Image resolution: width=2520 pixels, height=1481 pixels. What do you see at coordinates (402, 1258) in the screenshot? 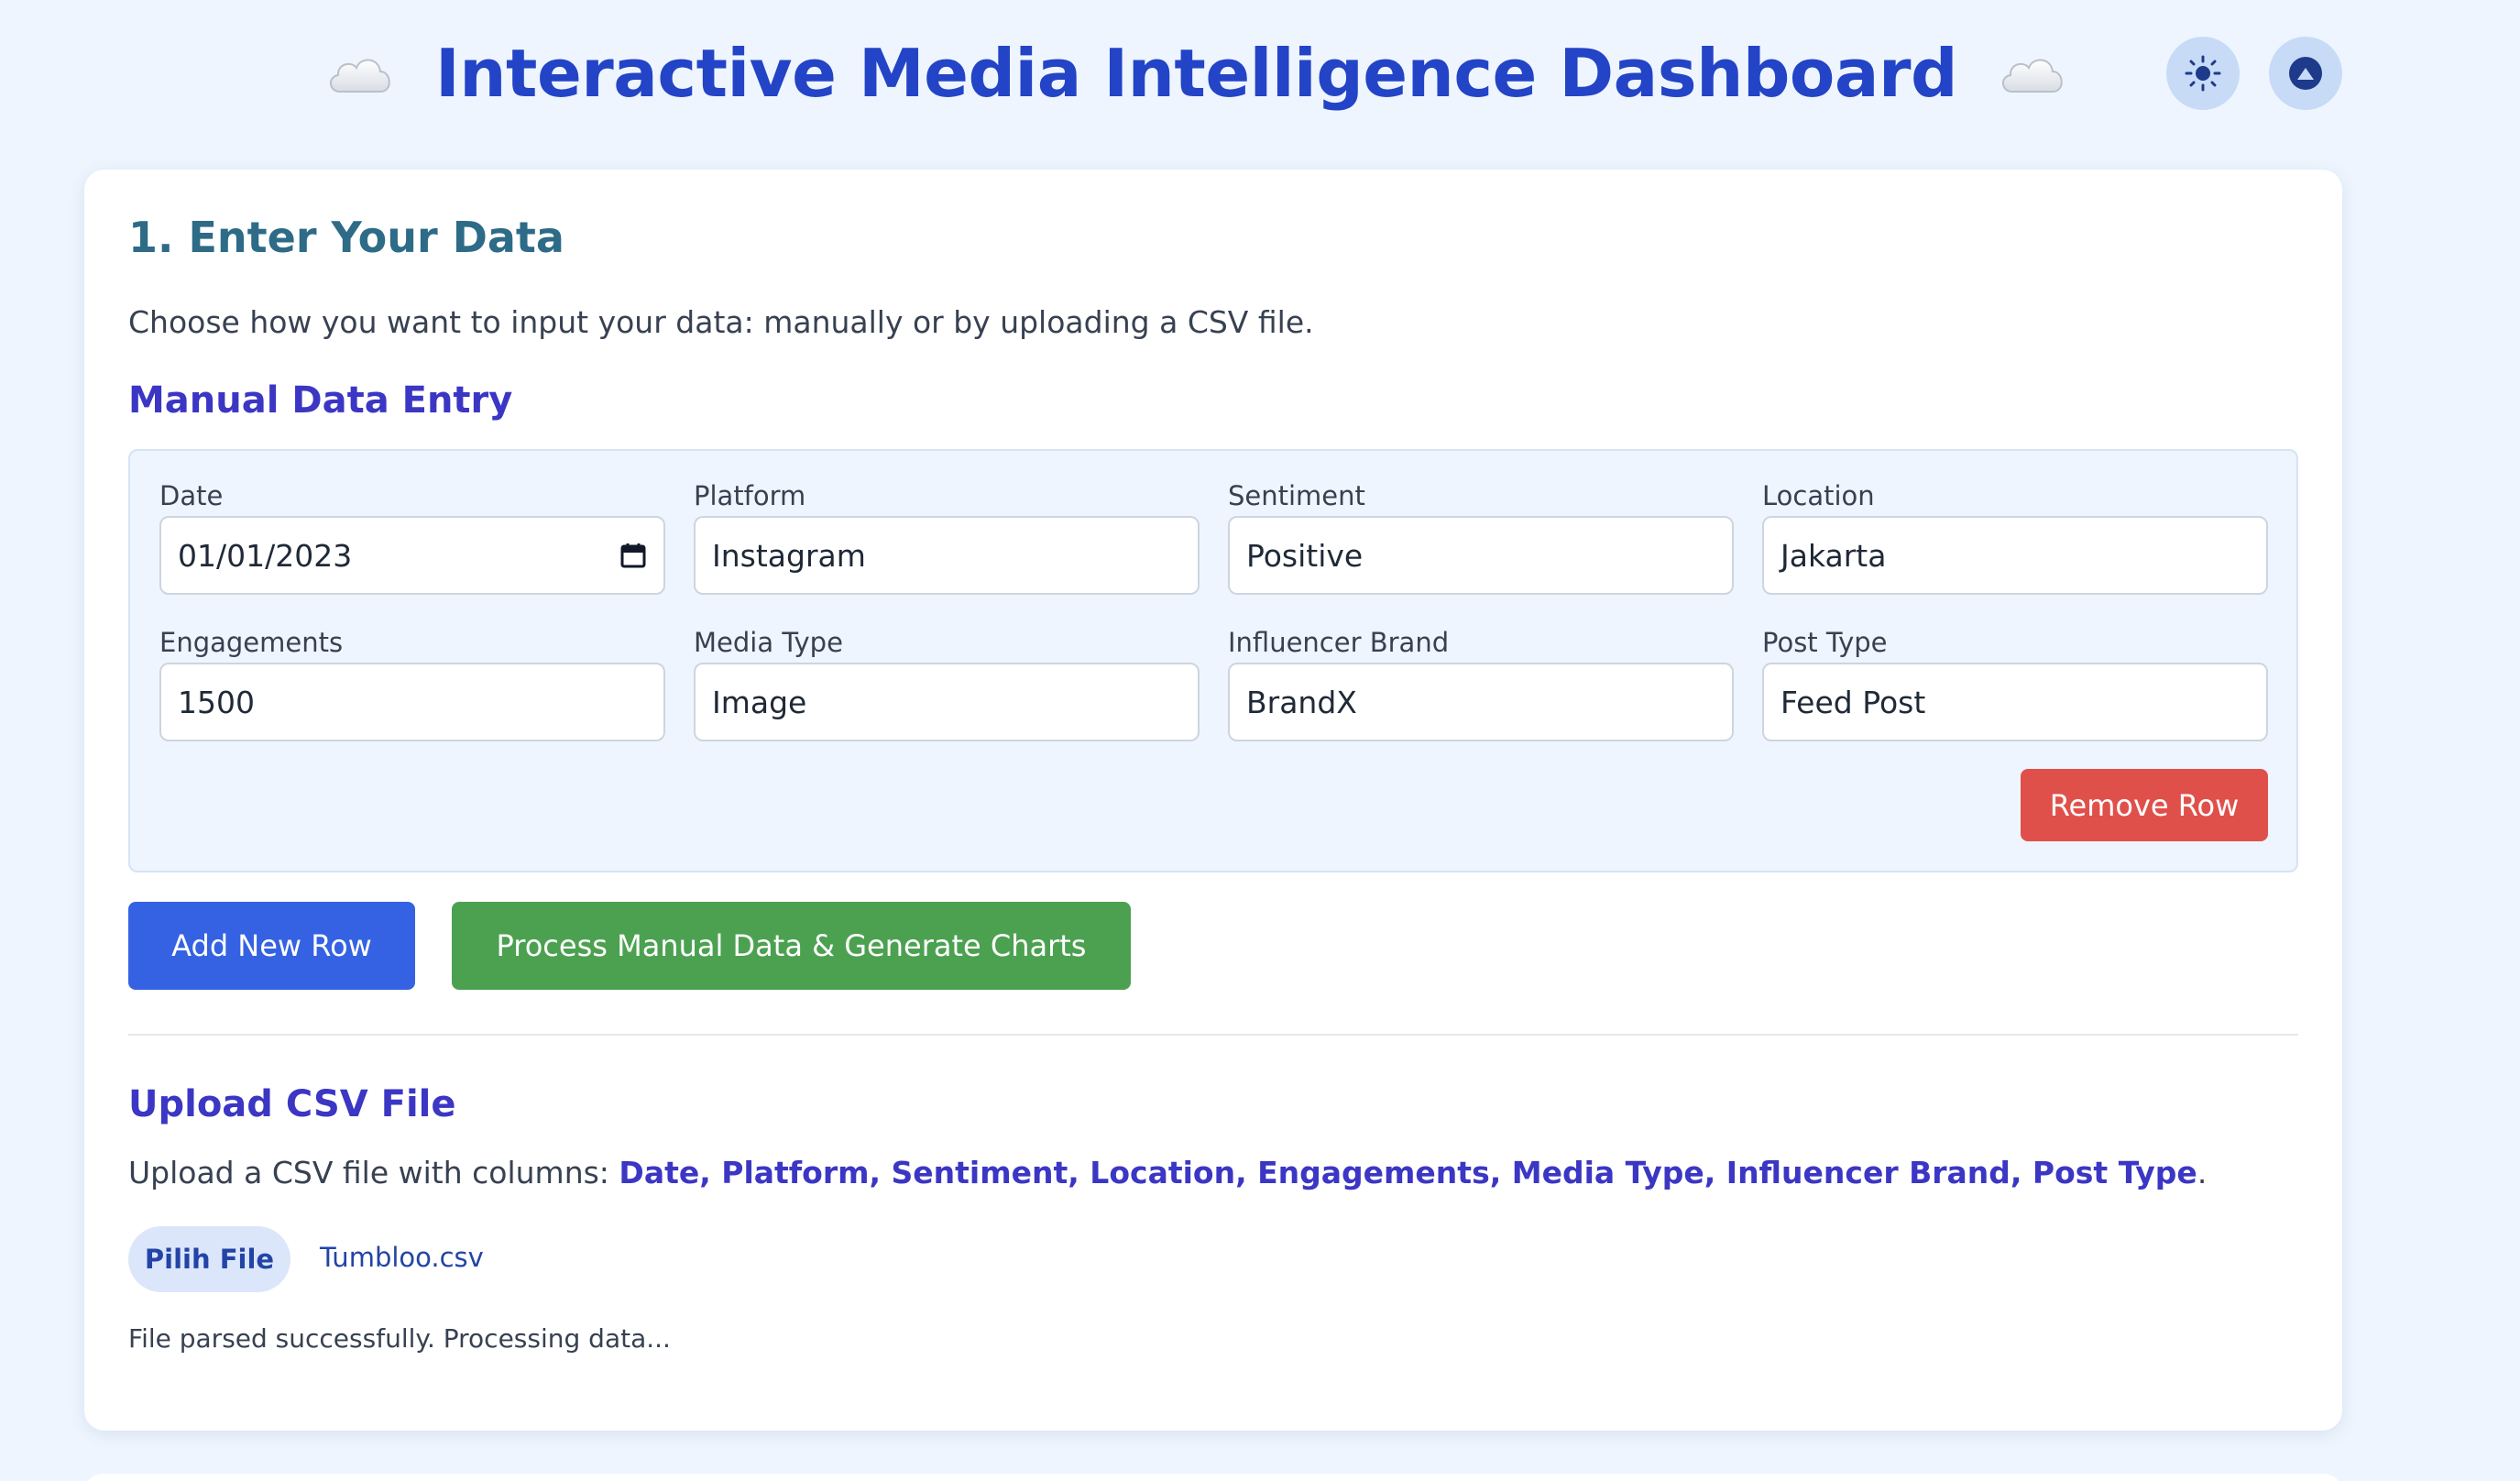
I see `selected-file-name: Tumbloo.csv` at bounding box center [402, 1258].